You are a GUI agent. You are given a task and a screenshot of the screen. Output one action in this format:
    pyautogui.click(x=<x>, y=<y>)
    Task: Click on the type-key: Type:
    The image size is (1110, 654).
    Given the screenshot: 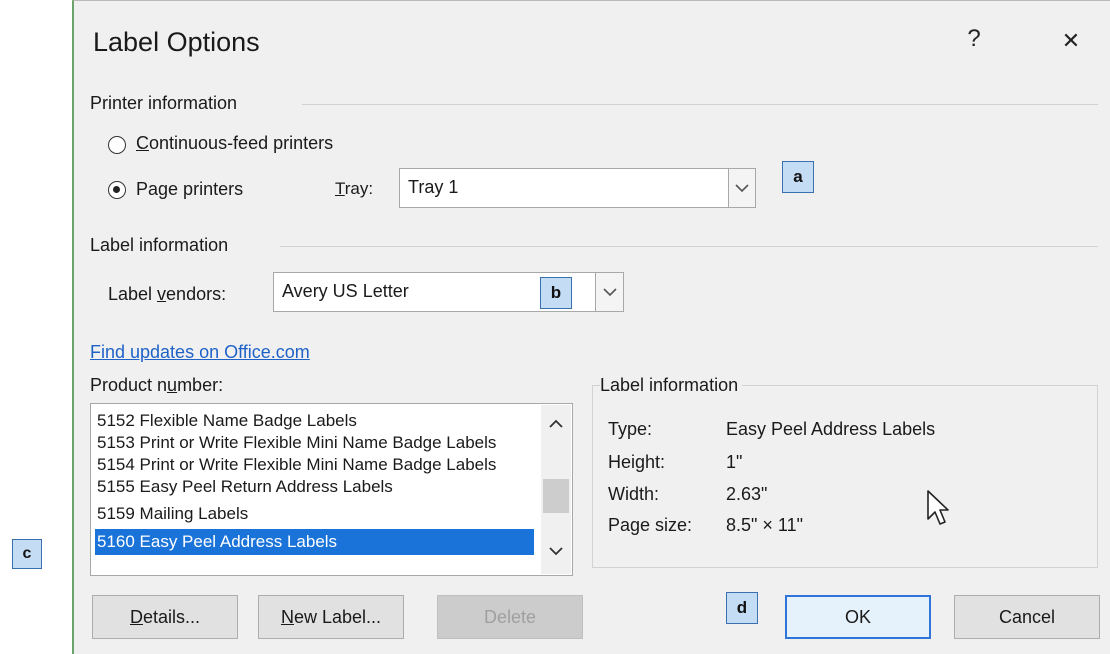 What is the action you would take?
    pyautogui.click(x=630, y=429)
    